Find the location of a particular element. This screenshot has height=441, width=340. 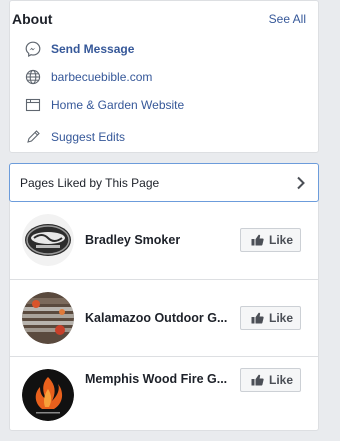

about-title: About is located at coordinates (32, 19).